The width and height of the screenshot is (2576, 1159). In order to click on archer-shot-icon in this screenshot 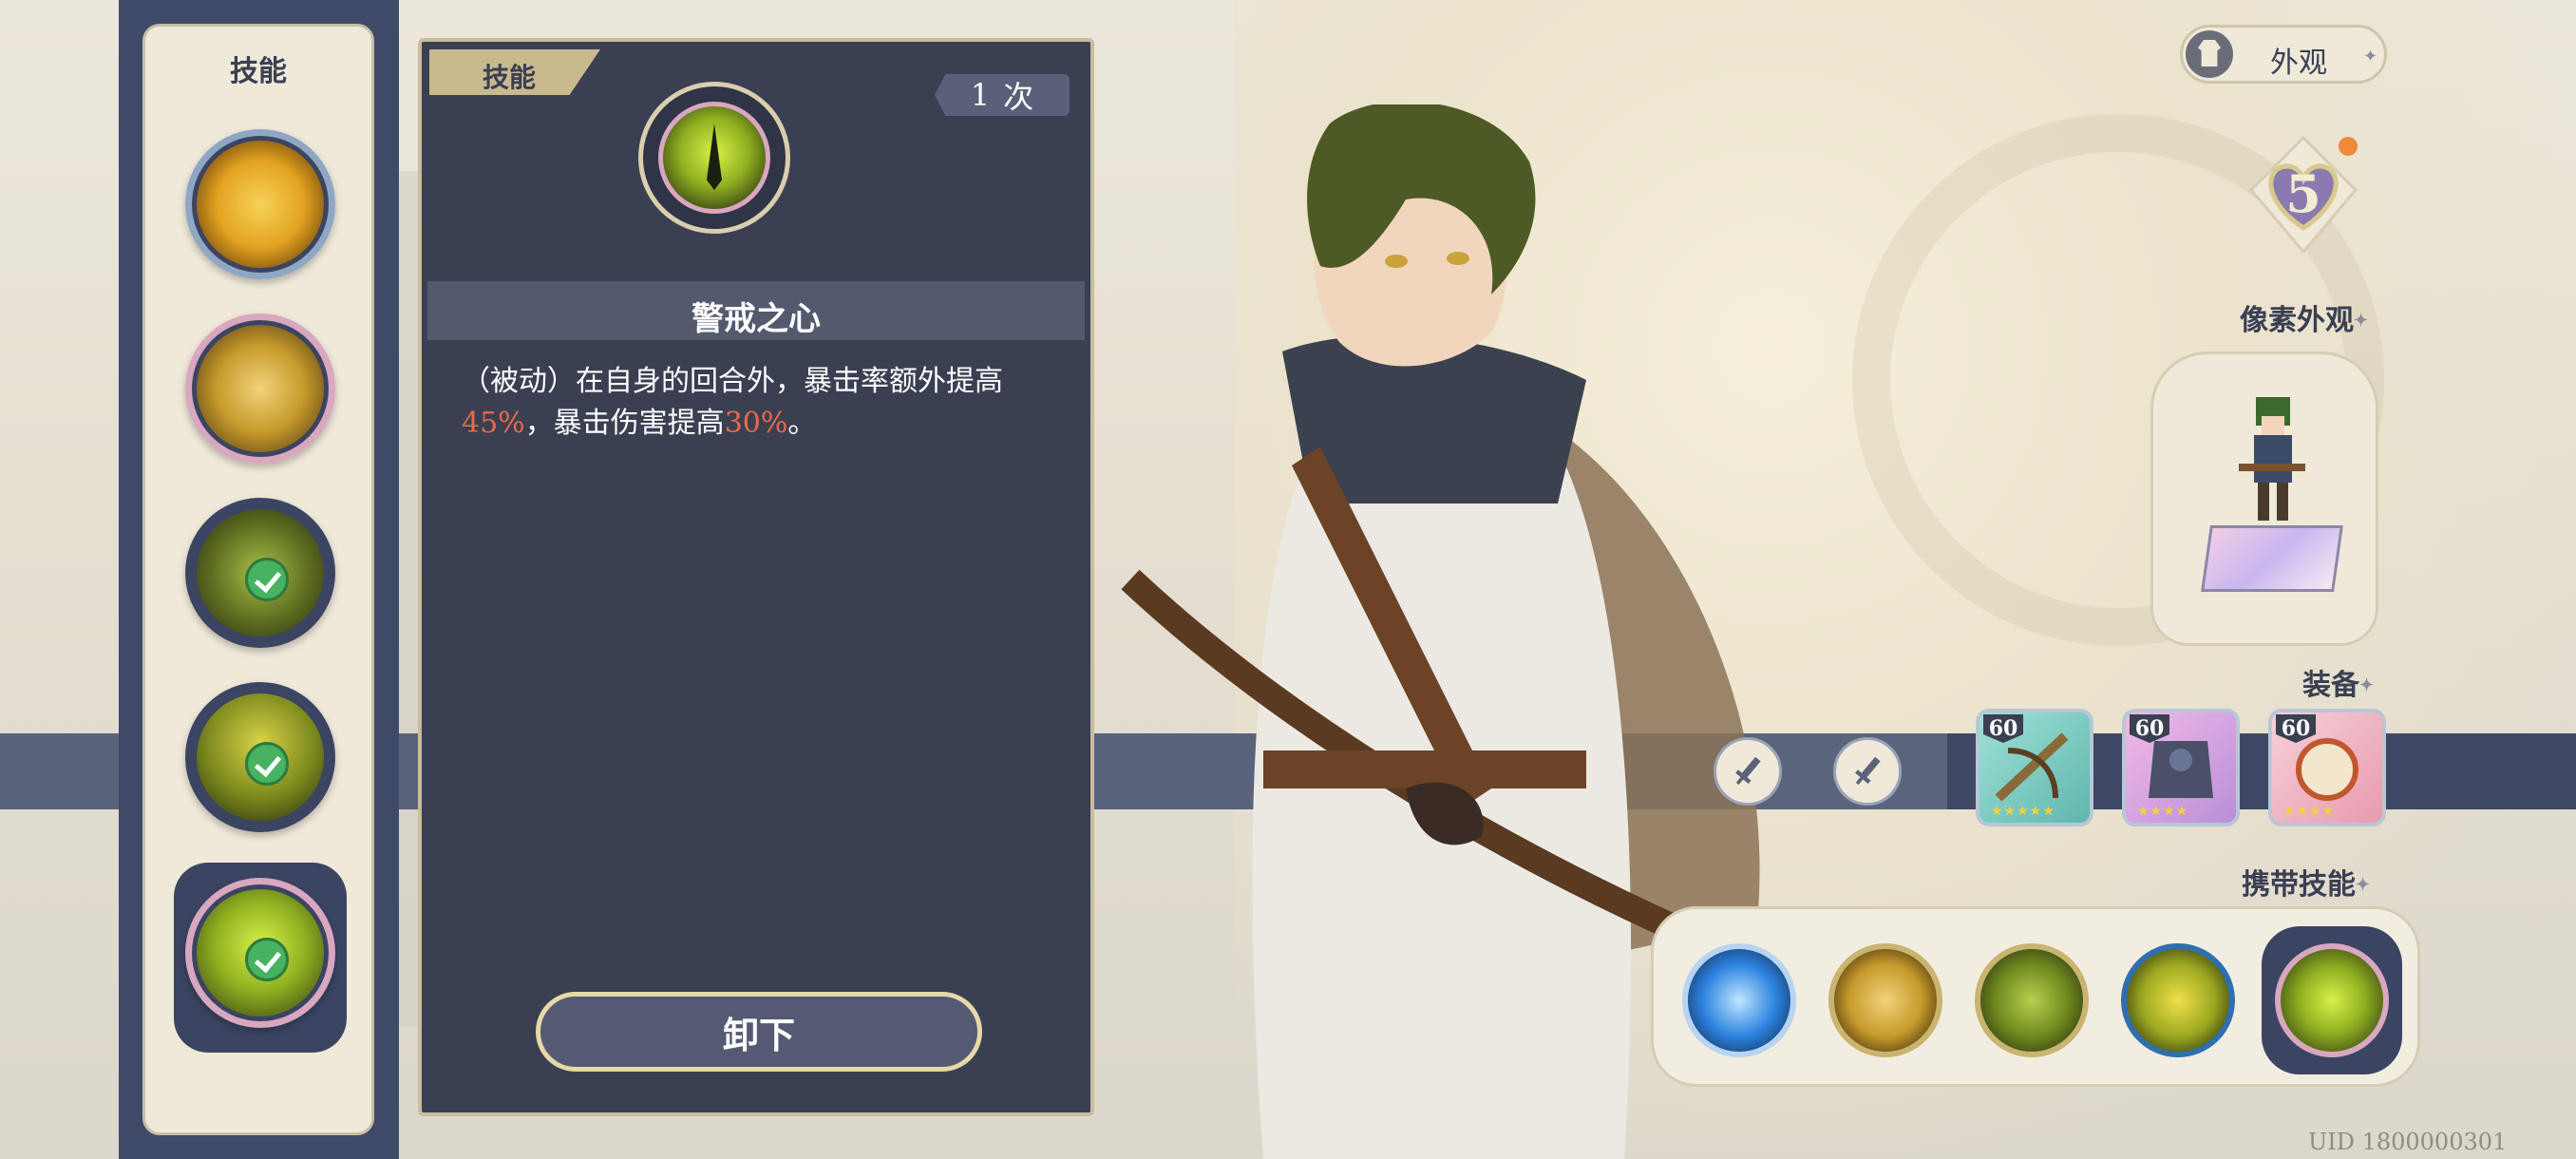, I will do `click(1885, 1000)`.